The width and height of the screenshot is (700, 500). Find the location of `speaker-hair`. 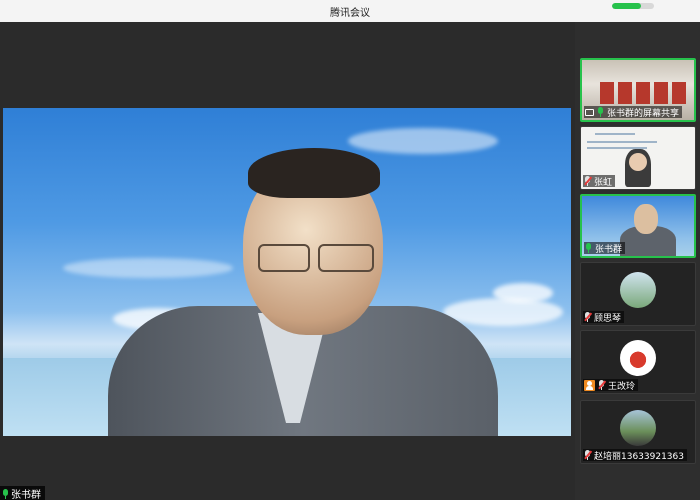

speaker-hair is located at coordinates (314, 173).